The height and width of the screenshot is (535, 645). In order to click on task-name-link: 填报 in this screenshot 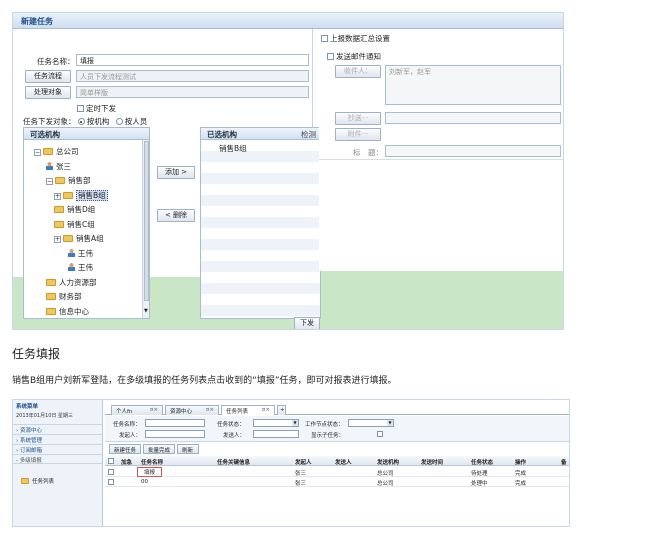, I will do `click(150, 472)`.